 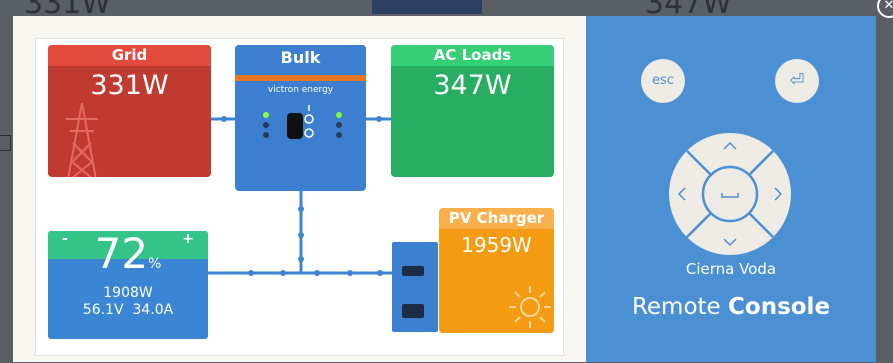 I want to click on sun-icon, so click(x=530, y=307).